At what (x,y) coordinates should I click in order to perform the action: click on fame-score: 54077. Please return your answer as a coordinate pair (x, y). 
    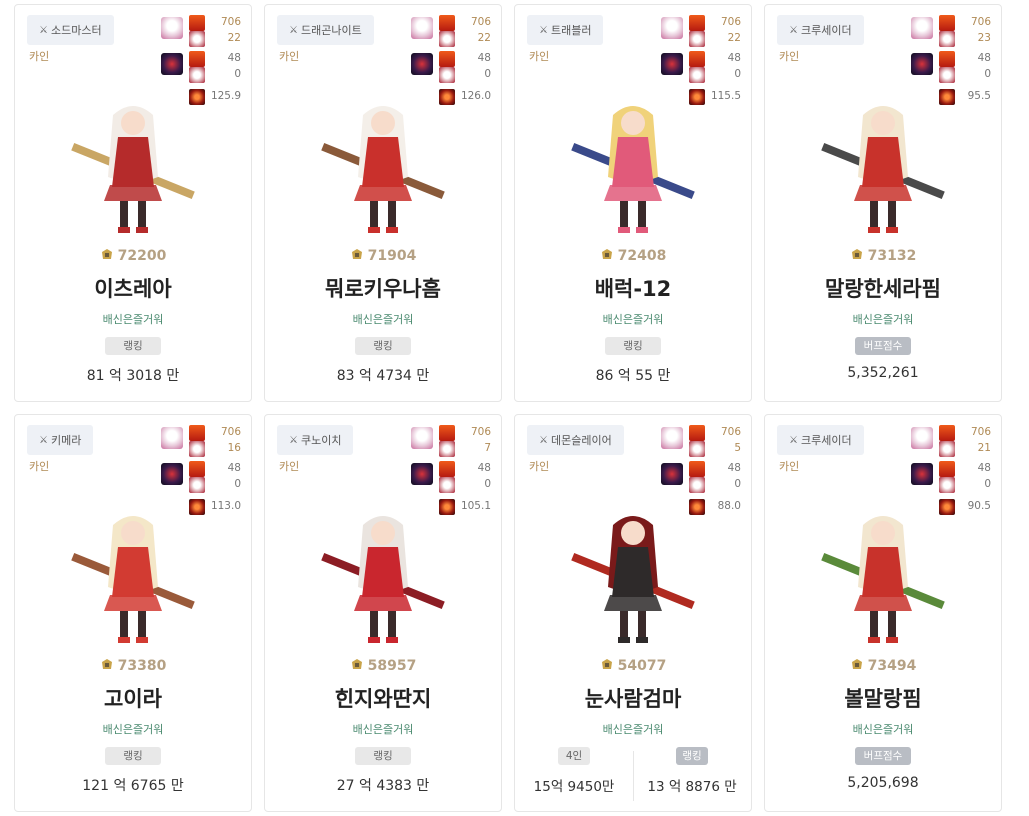
    Looking at the image, I should click on (633, 666).